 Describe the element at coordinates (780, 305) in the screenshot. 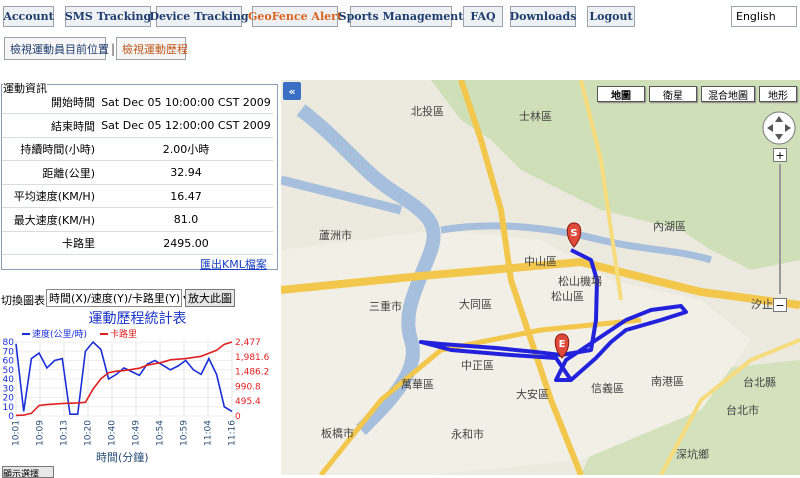

I see `zoom-out-icon: −` at that location.